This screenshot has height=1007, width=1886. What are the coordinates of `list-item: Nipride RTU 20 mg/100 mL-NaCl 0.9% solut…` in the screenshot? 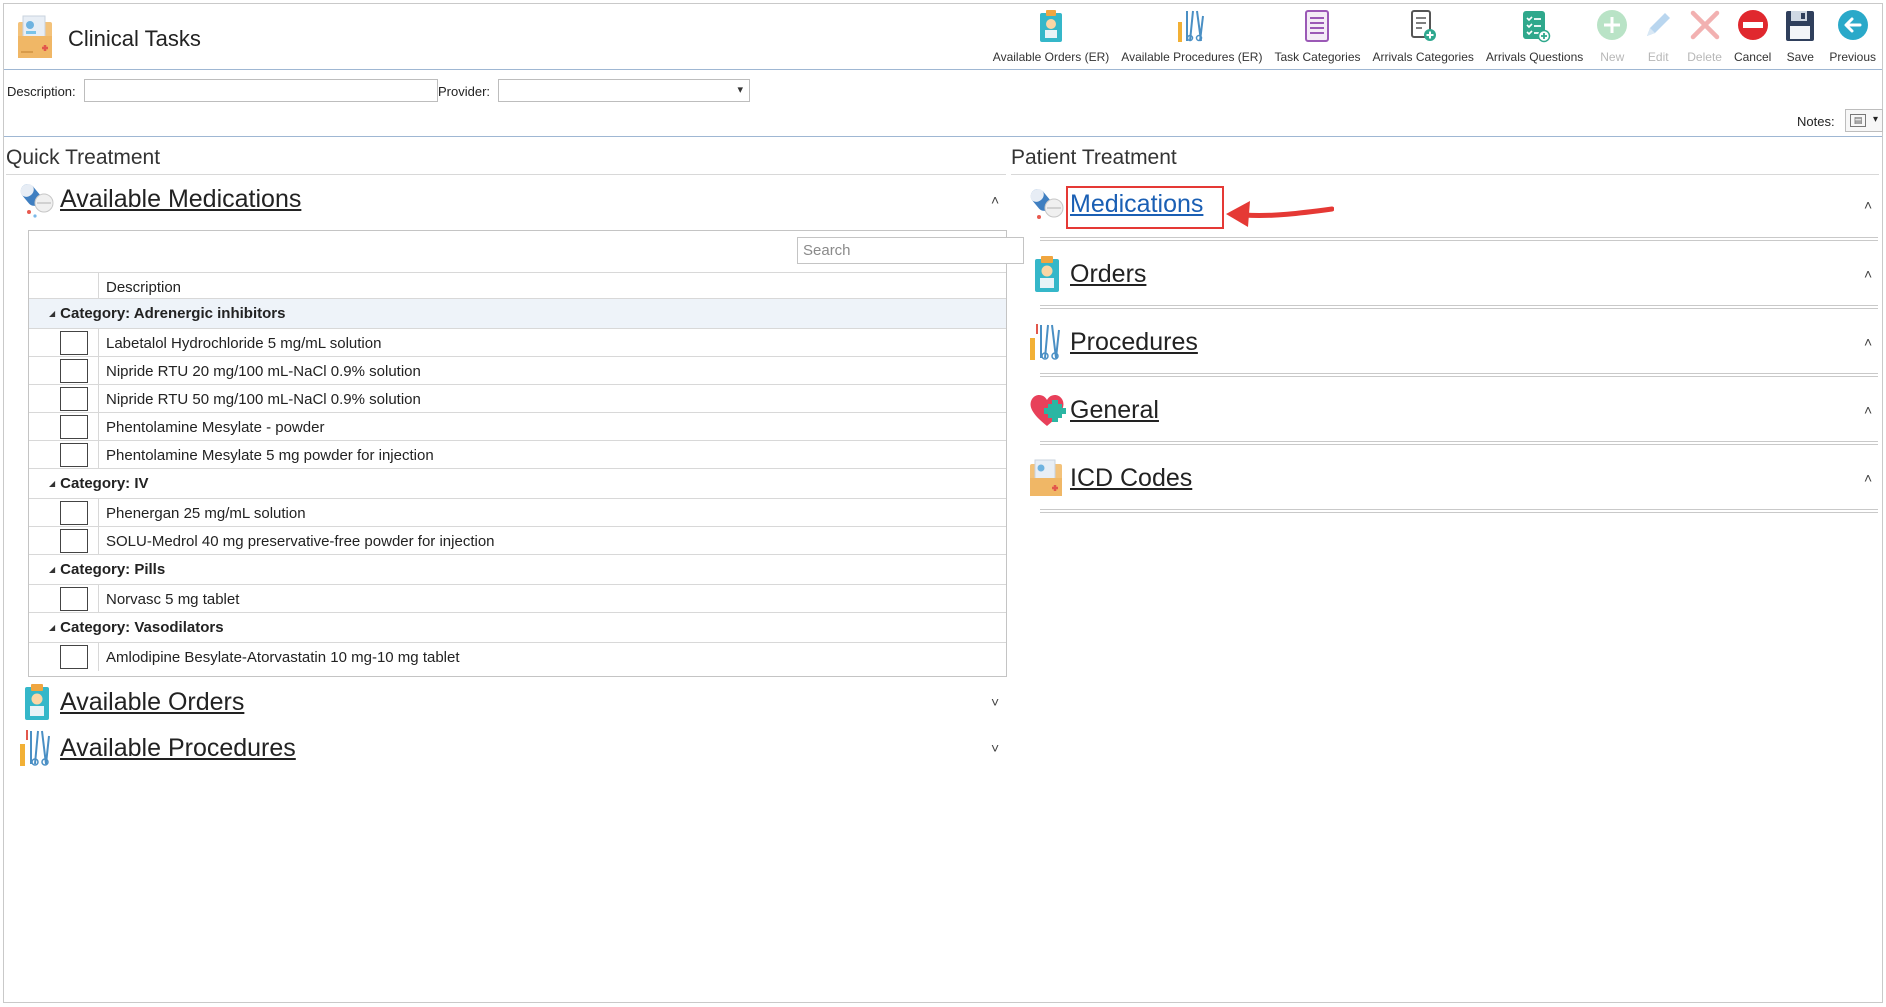 It's located at (517, 371).